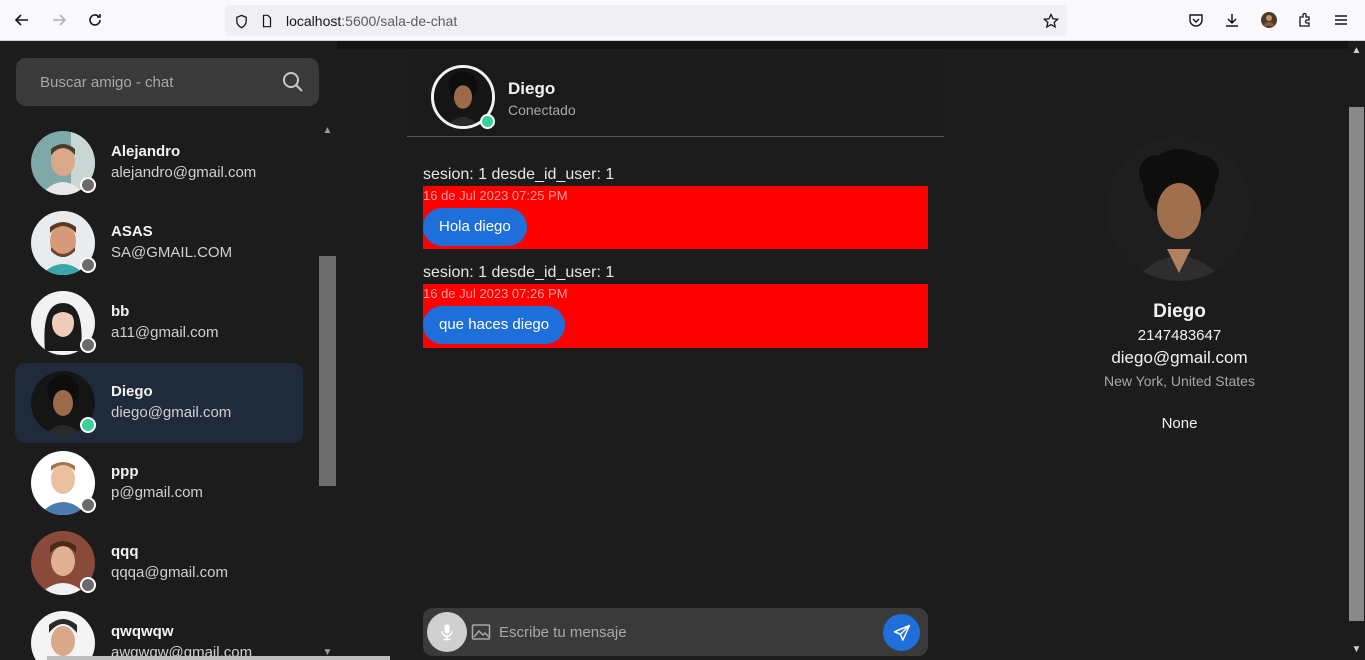  Describe the element at coordinates (157, 492) in the screenshot. I see `contact-email: p@gmail.com` at that location.